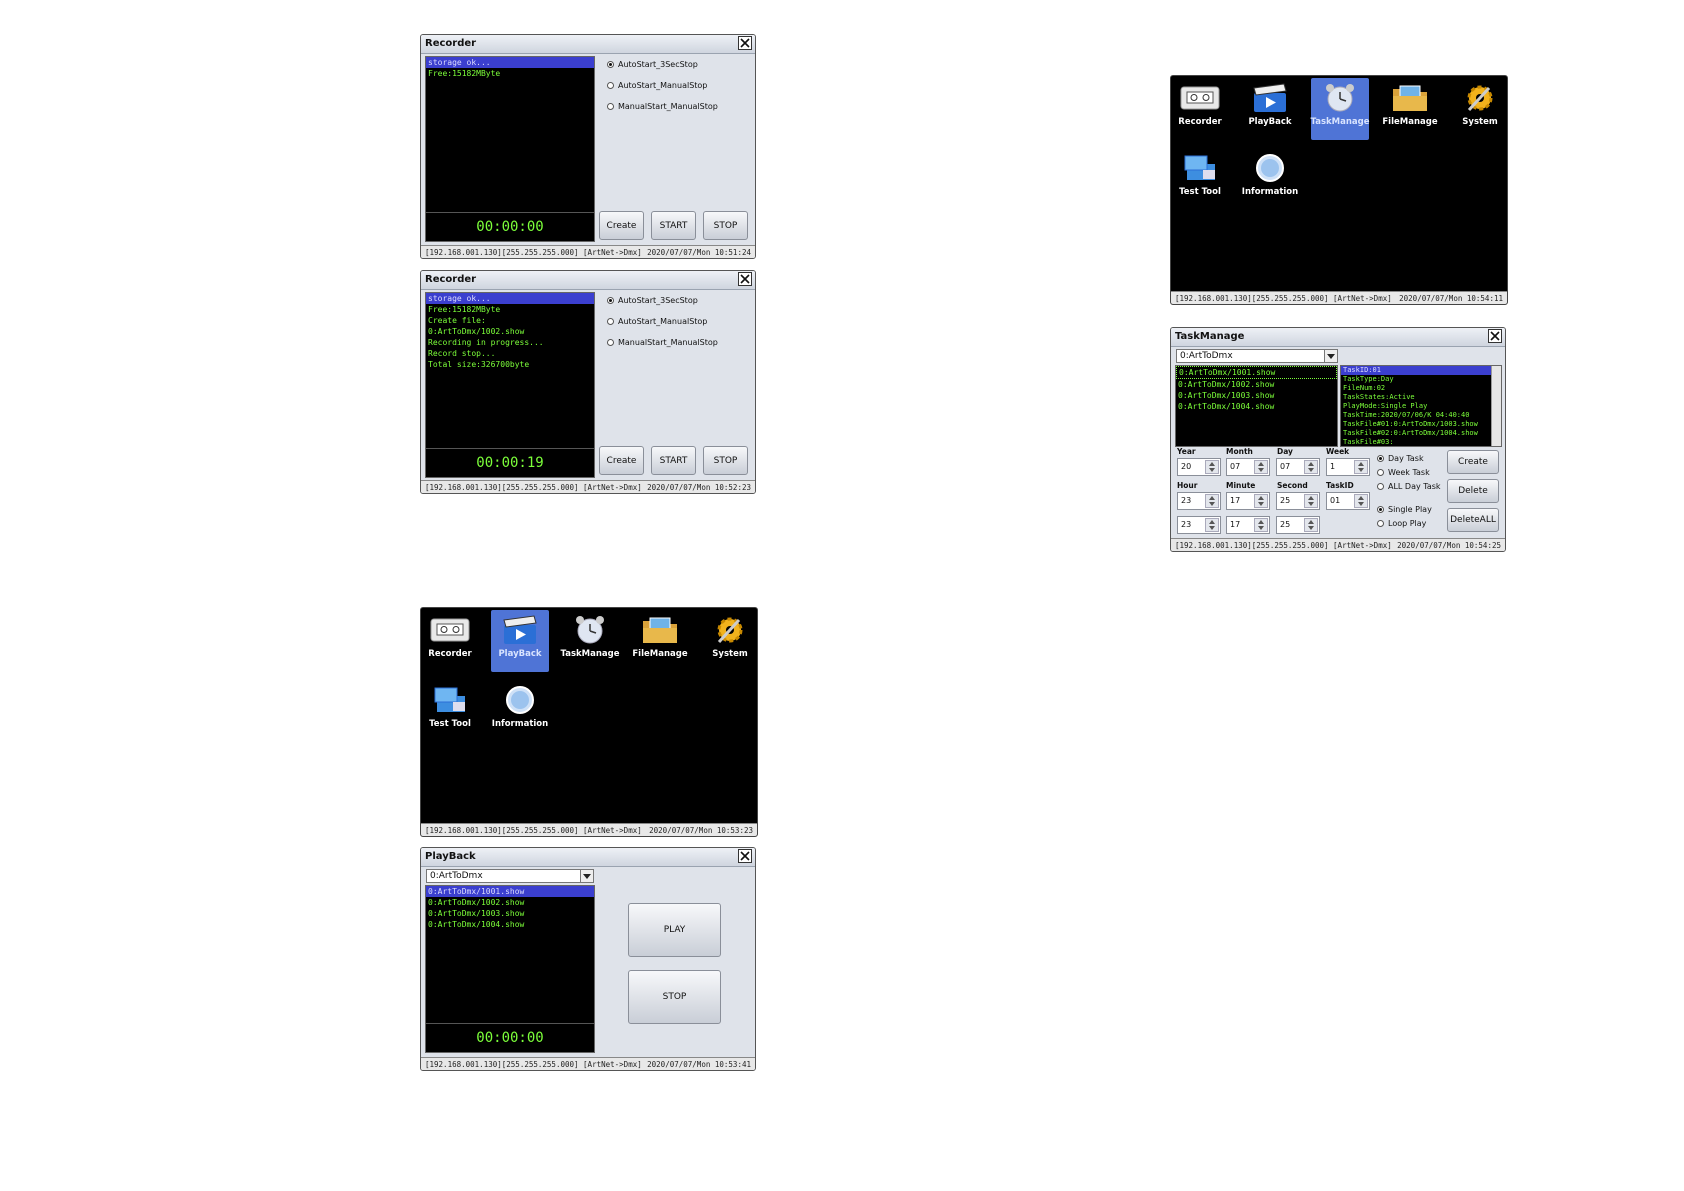 The height and width of the screenshot is (1191, 1684). I want to click on end-second-stepper: 25, so click(1298, 525).